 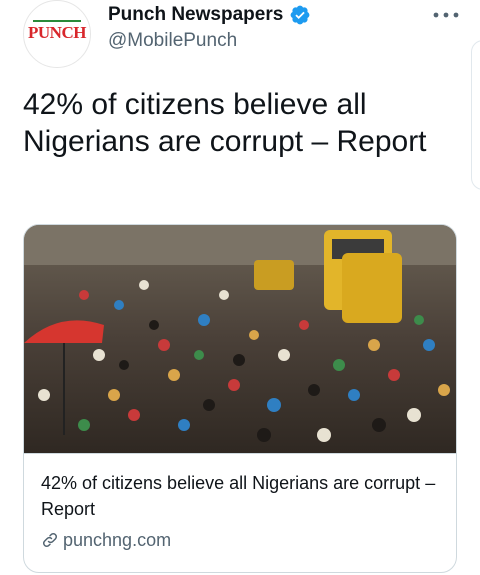 I want to click on author-avatar: PUNCH, so click(x=57, y=34).